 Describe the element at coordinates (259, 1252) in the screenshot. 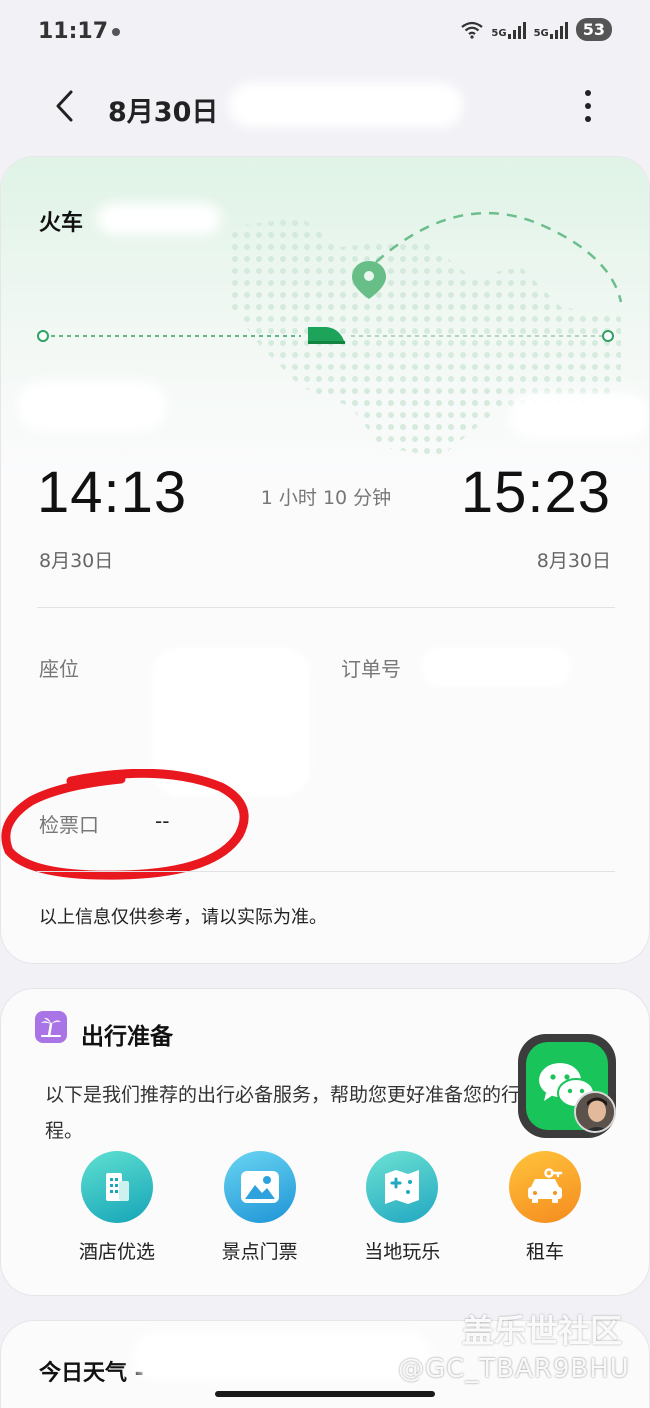

I see `service-label: 景点门票` at that location.